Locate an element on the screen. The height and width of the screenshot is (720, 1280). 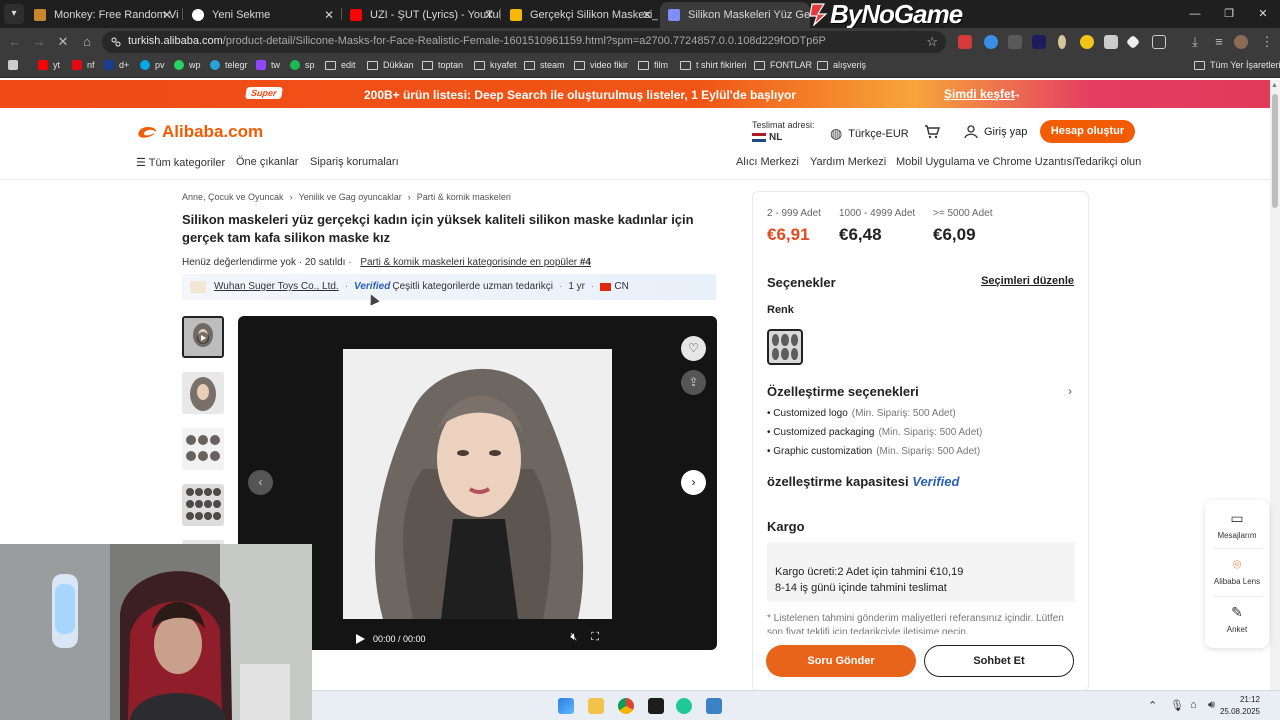
tray-chevron-up-icon: ⌃ is located at coordinates (1152, 705).